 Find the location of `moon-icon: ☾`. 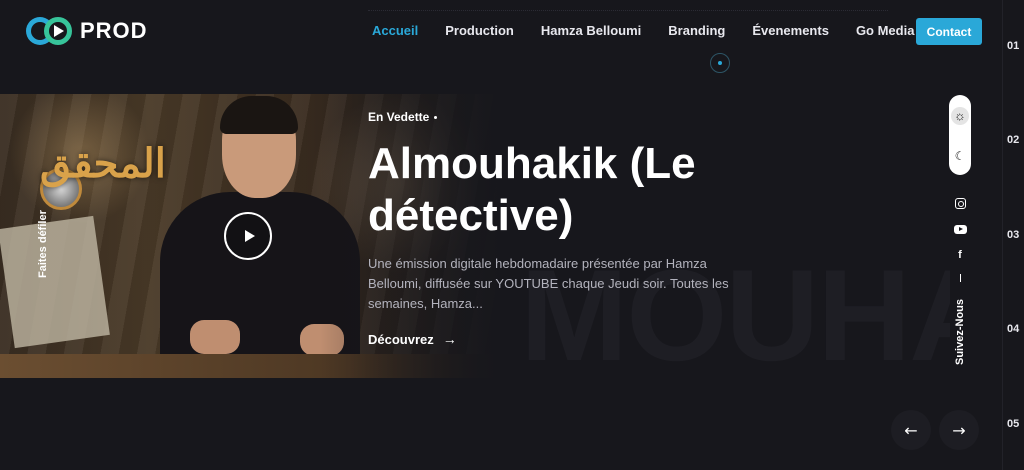

moon-icon: ☾ is located at coordinates (960, 156).